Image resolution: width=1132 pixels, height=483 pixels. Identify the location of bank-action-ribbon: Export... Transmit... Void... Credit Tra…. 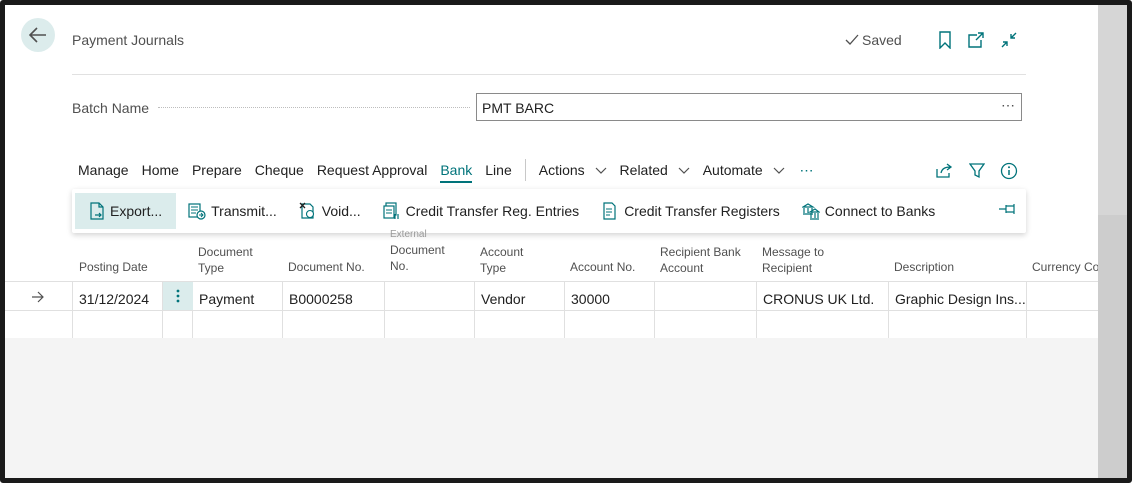
(549, 211).